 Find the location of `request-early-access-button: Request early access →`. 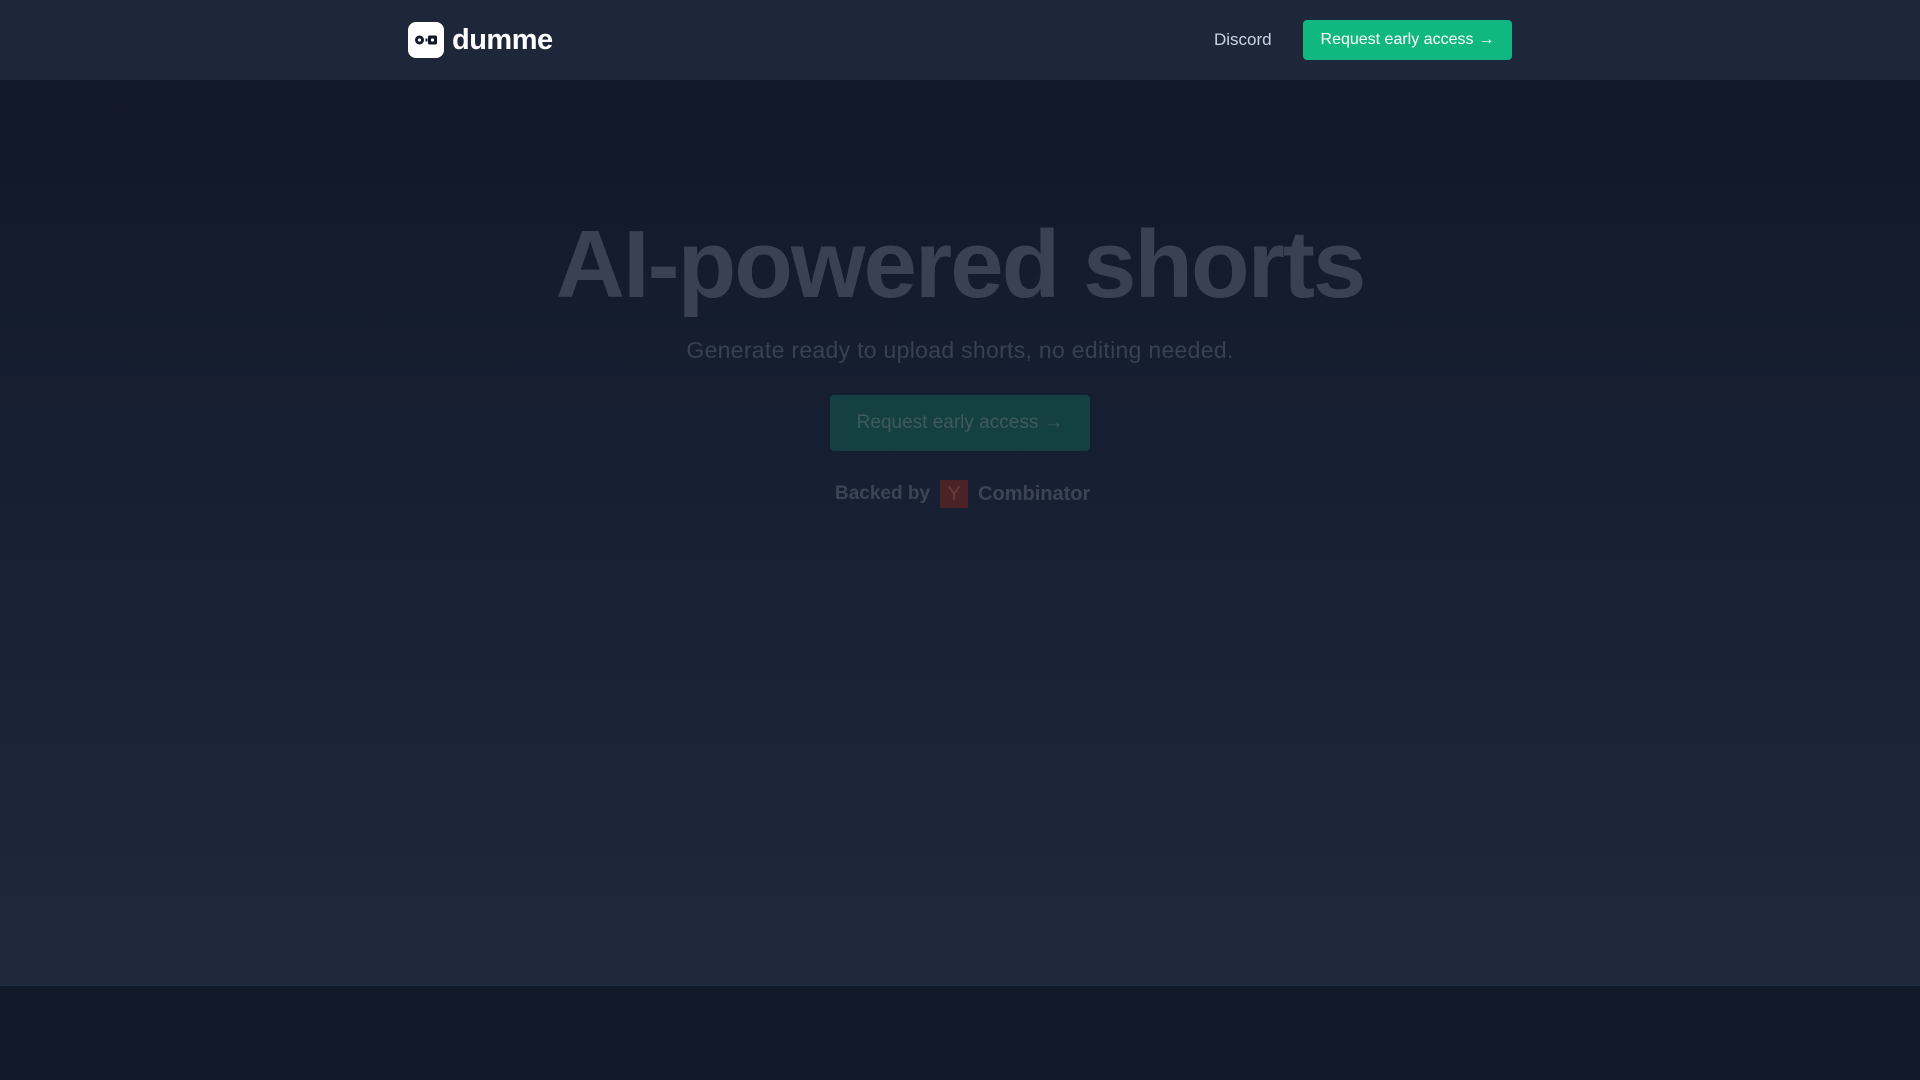

request-early-access-button: Request early access → is located at coordinates (1407, 40).